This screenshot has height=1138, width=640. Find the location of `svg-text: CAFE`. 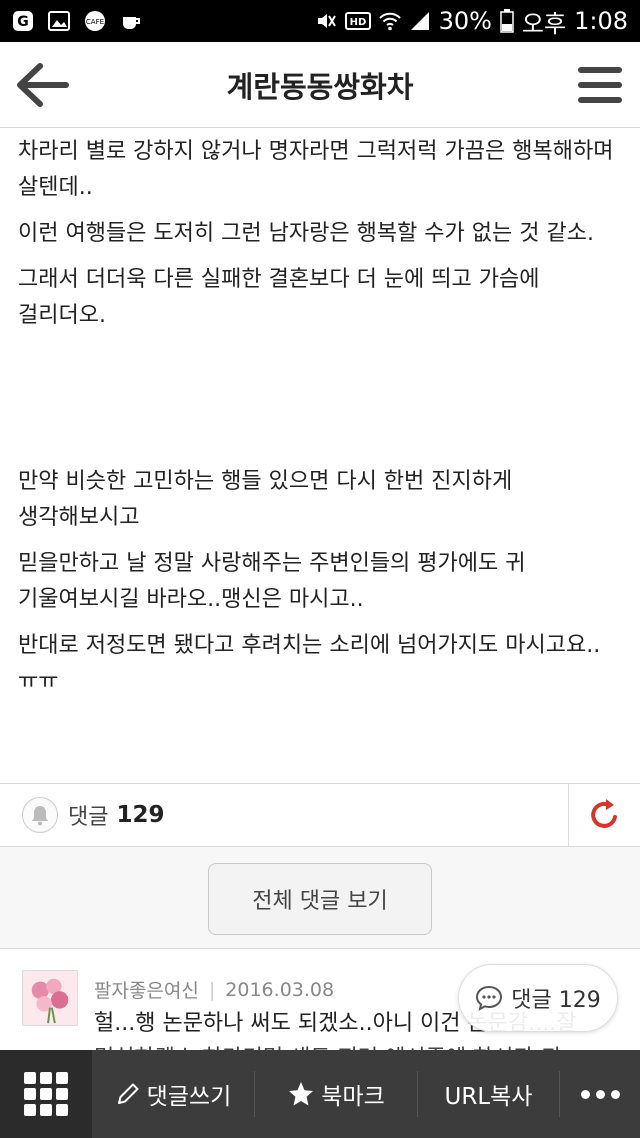

svg-text: CAFE is located at coordinates (95, 22).